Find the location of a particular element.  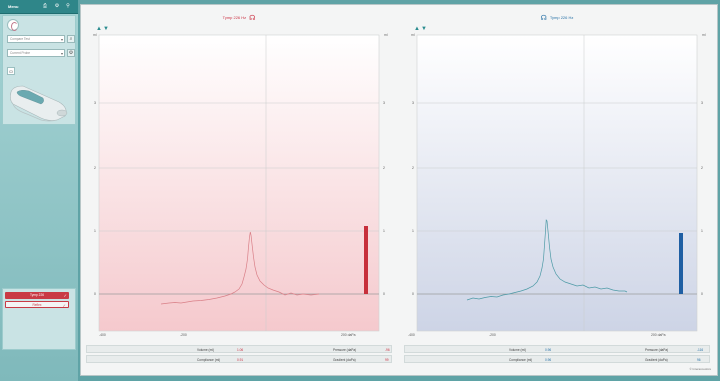

probe-status-icon: ☊ is located at coordinates (11, 71).